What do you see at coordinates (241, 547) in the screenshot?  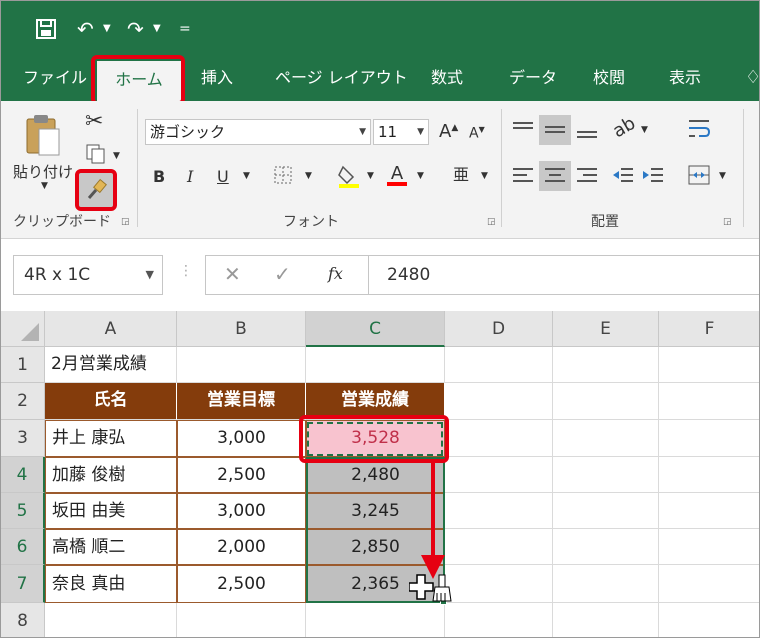 I see `target-cell: 2,000` at bounding box center [241, 547].